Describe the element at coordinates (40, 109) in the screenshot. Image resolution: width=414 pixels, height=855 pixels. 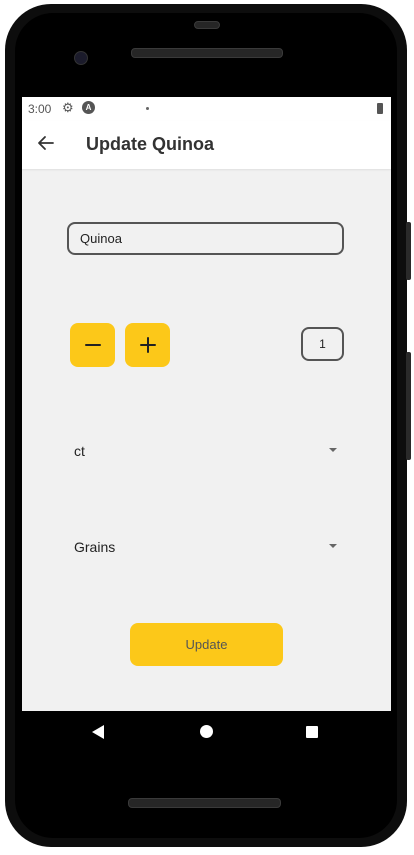
I see `status-time: 3:00` at that location.